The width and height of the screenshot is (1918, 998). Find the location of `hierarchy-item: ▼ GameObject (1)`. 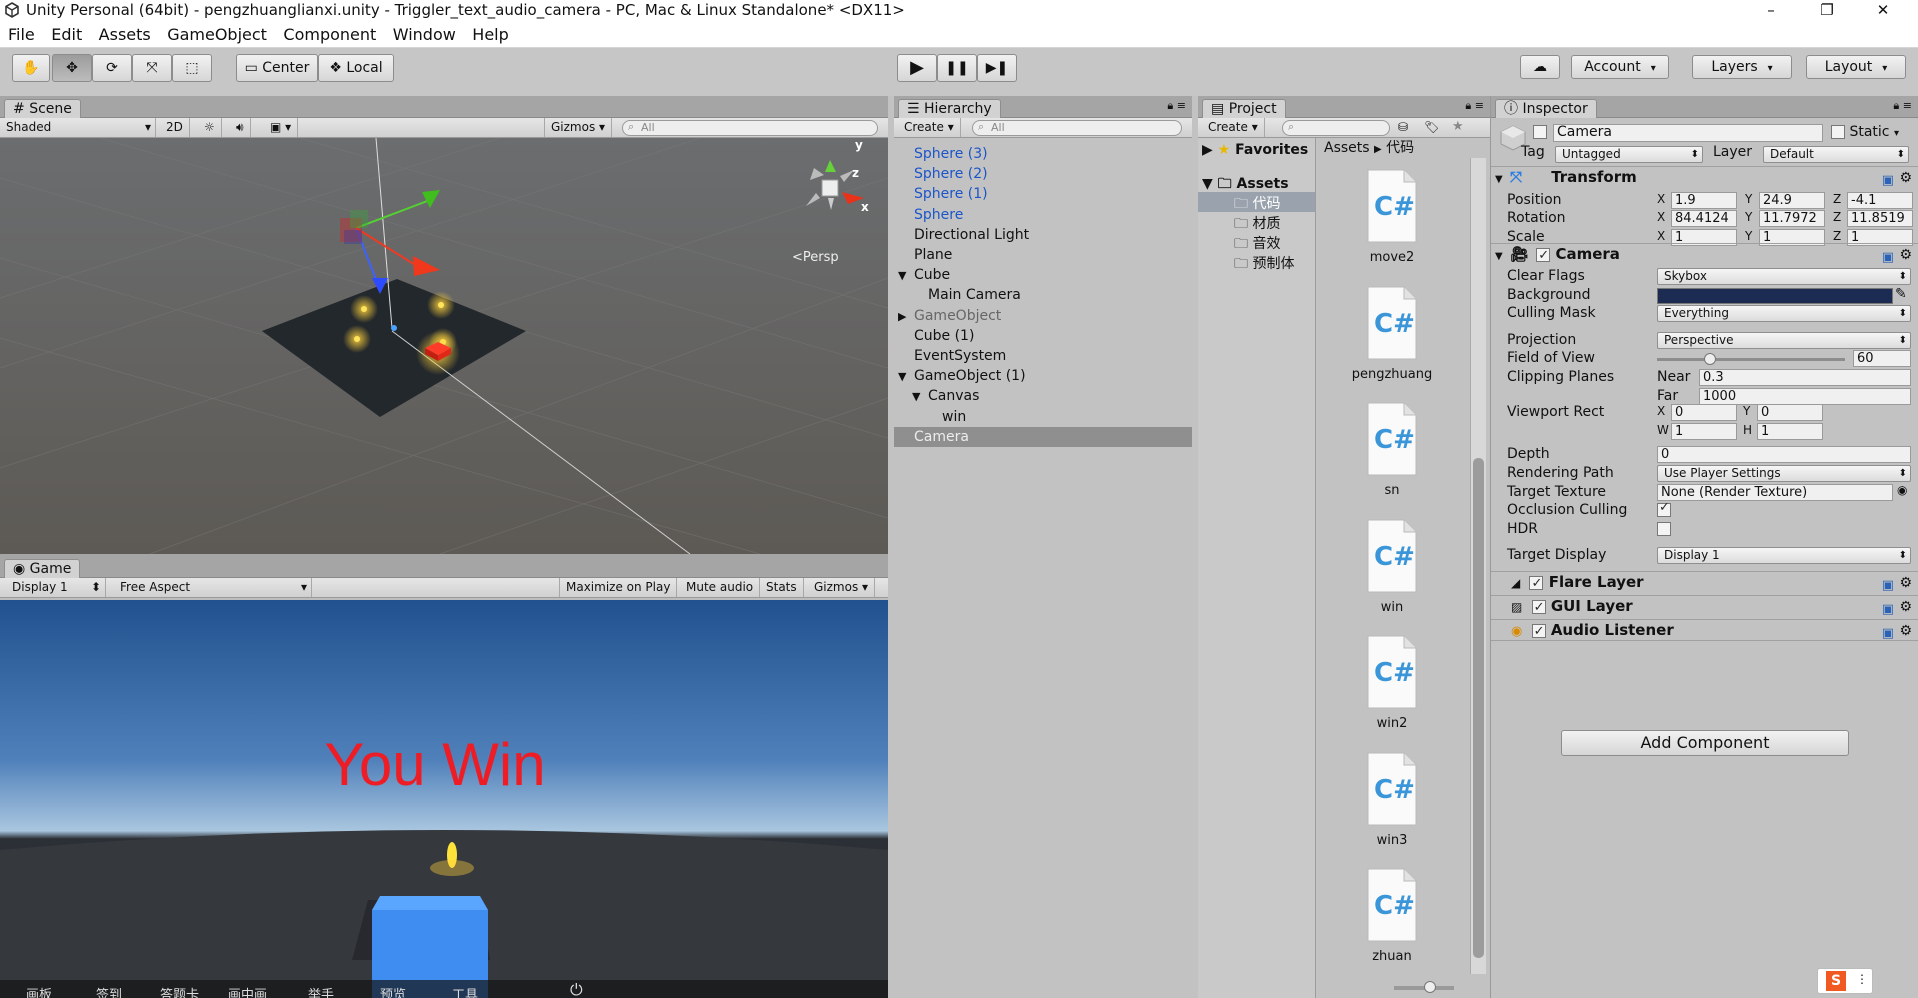

hierarchy-item: ▼ GameObject (1) is located at coordinates (1043, 376).